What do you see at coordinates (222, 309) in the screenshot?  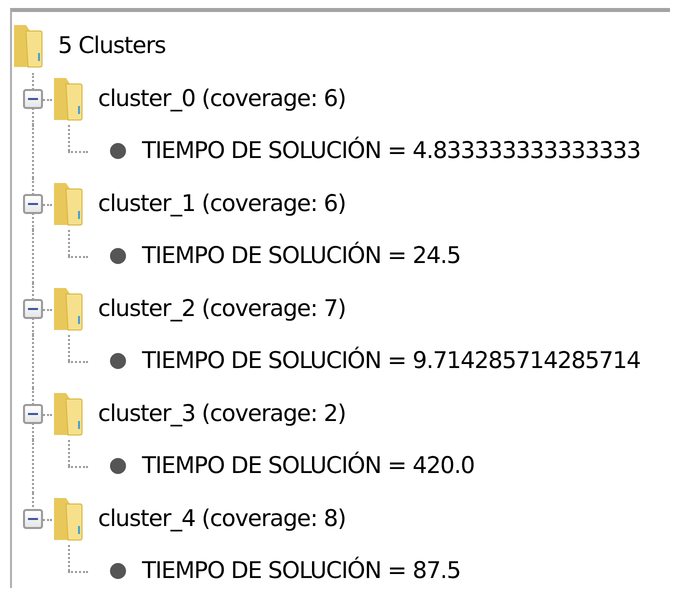 I see `tree-node-label: cluster_2 (coverage: 7)` at bounding box center [222, 309].